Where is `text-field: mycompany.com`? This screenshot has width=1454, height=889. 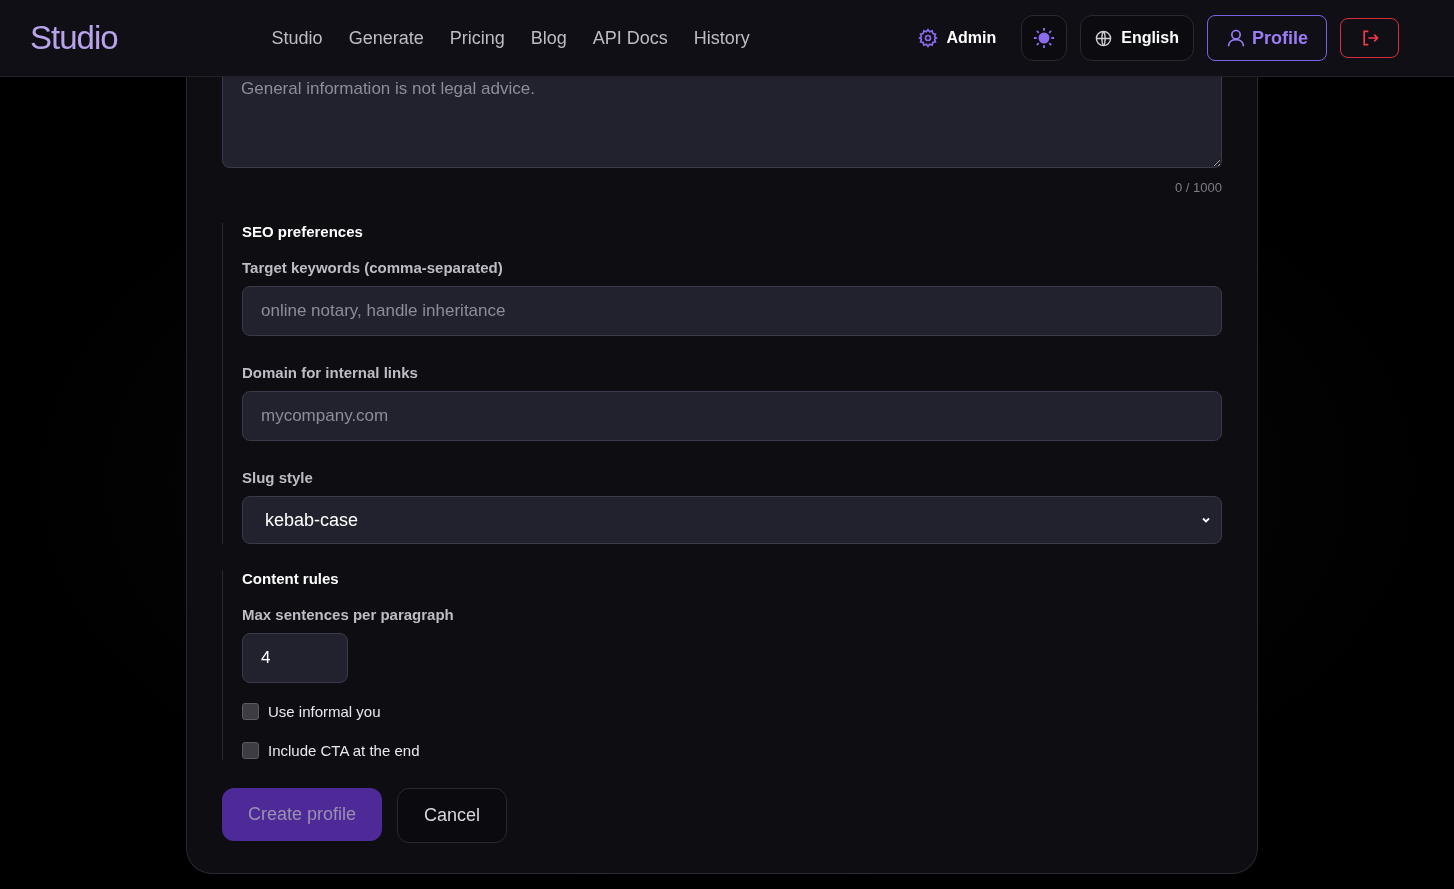
text-field: mycompany.com is located at coordinates (732, 416).